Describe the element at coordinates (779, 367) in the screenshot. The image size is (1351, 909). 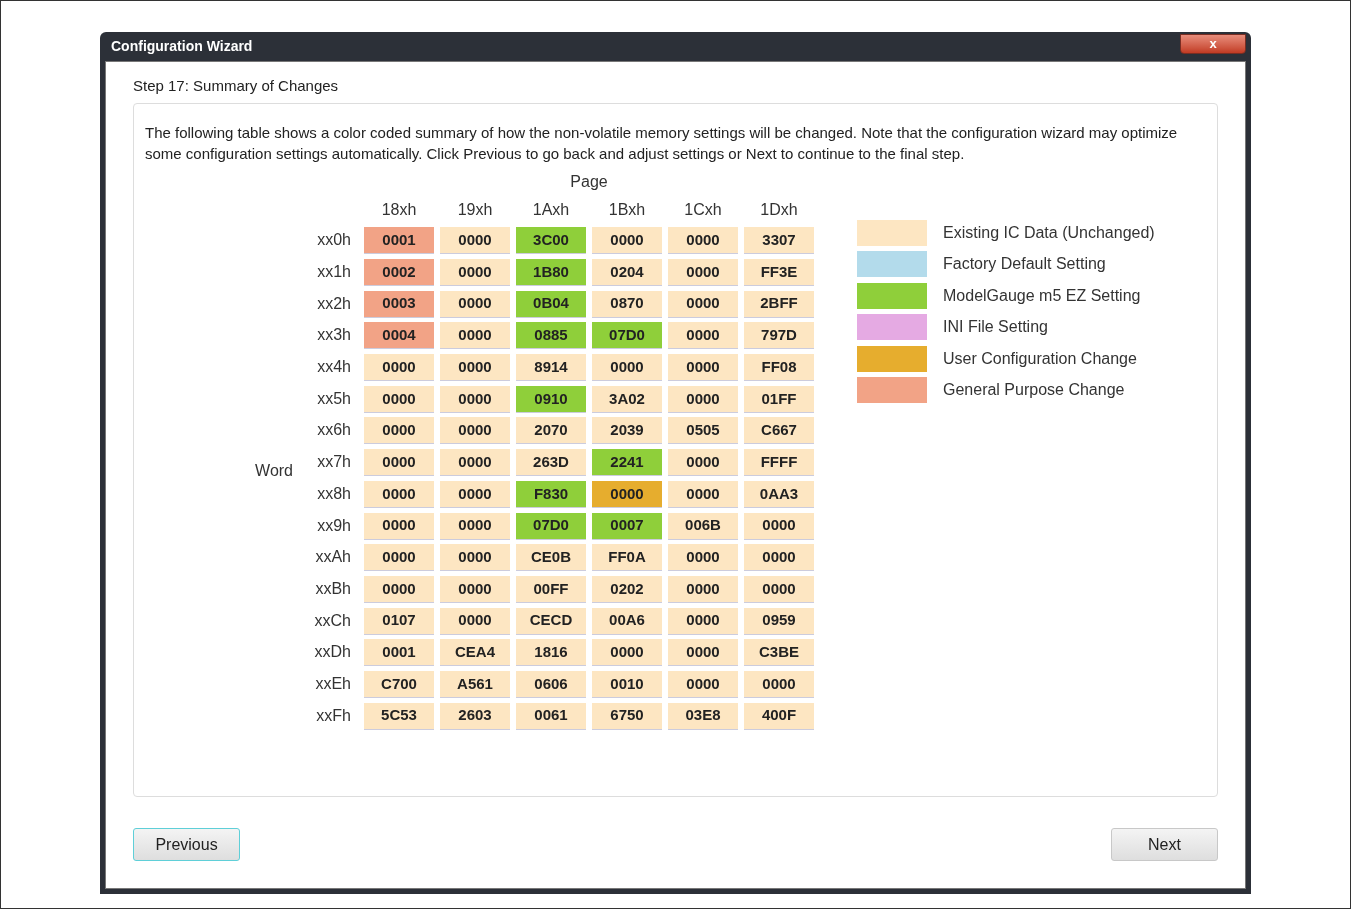
I see `table-cell: FF08` at that location.